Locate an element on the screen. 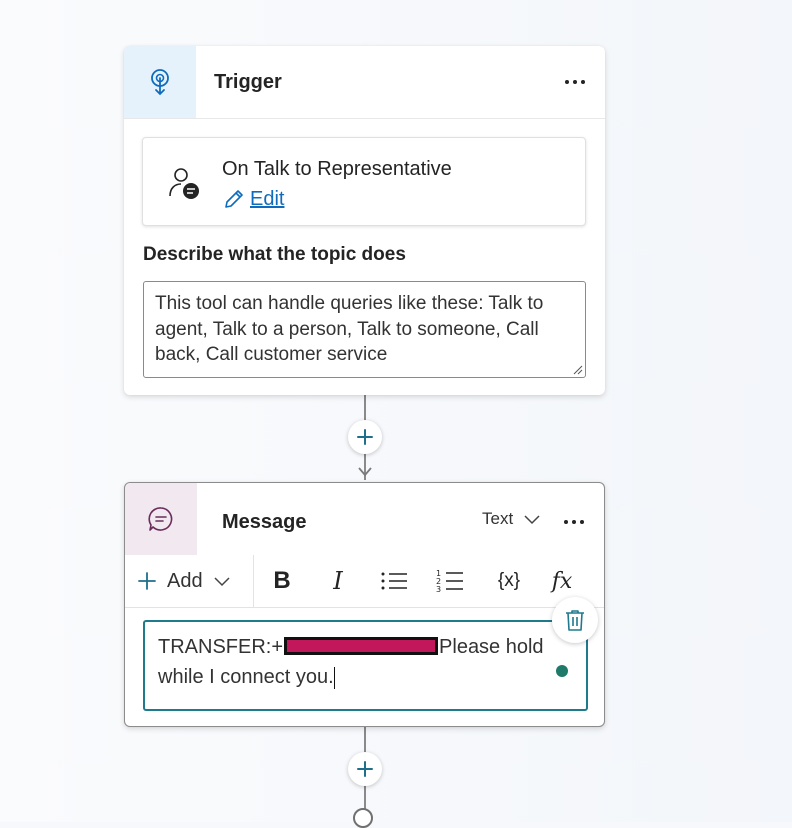 Image resolution: width=792 pixels, height=828 pixels. italic-icon: I is located at coordinates (338, 581).